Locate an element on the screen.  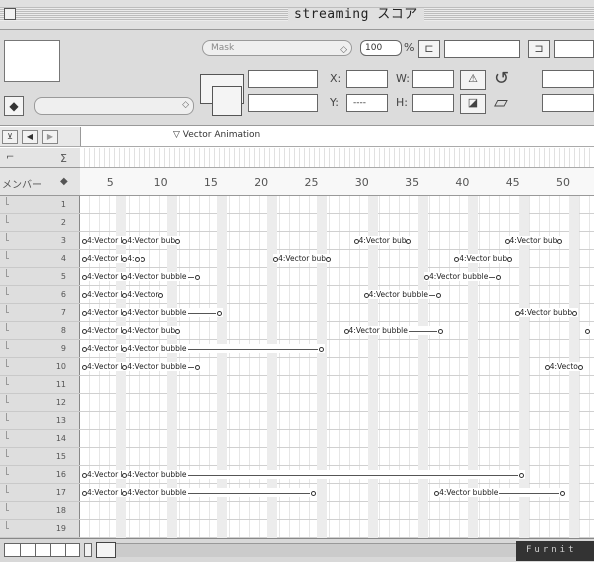
end-frame-field is located at coordinates (574, 49).